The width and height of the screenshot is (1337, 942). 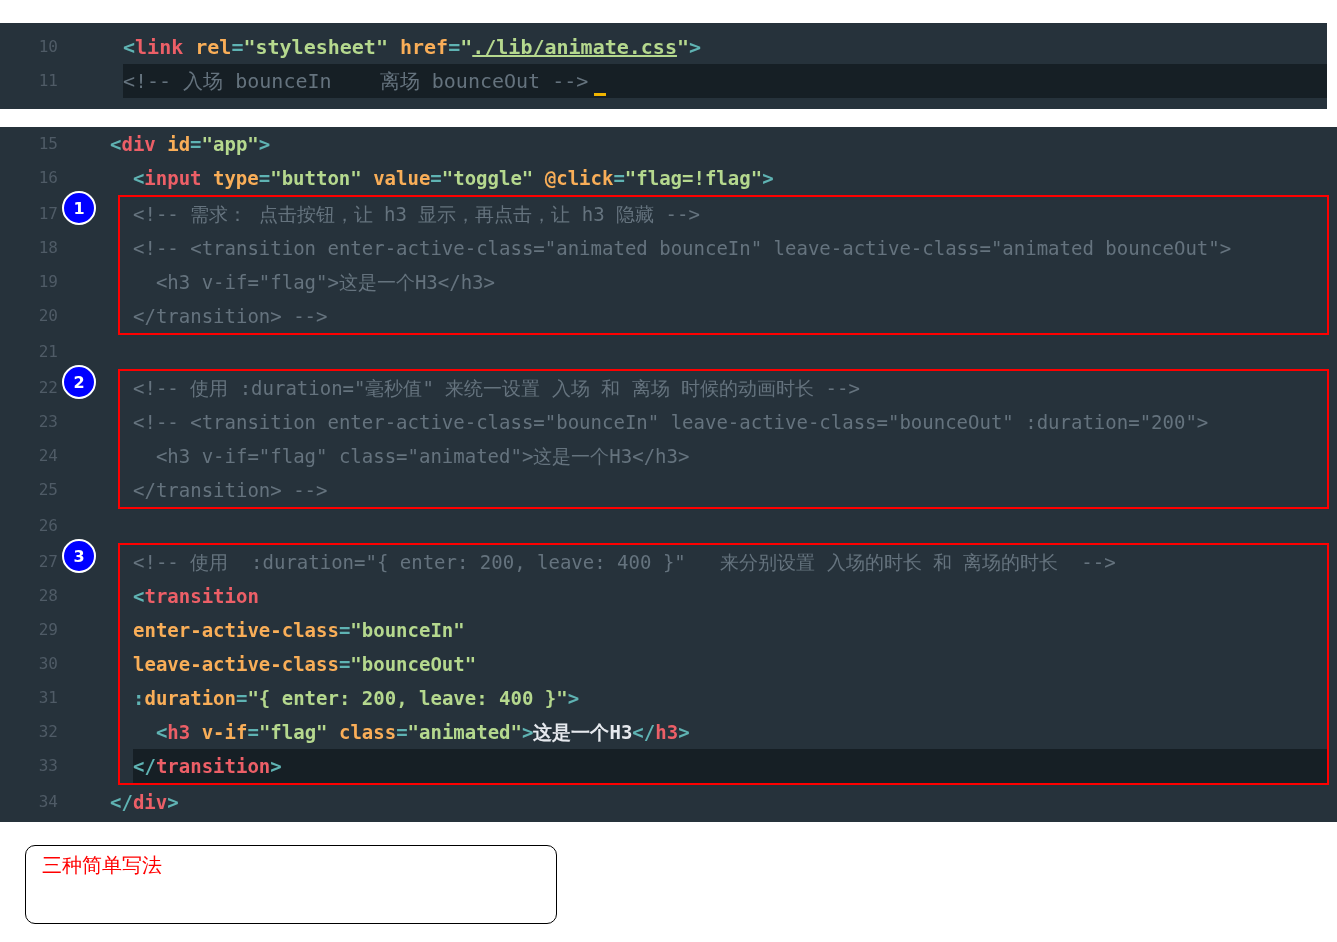 I want to click on code-line: <!-- 使用 :duration="毫秒值" 来统一设置 入场 和 离场 时候的动画时长 -->, so click(x=497, y=388).